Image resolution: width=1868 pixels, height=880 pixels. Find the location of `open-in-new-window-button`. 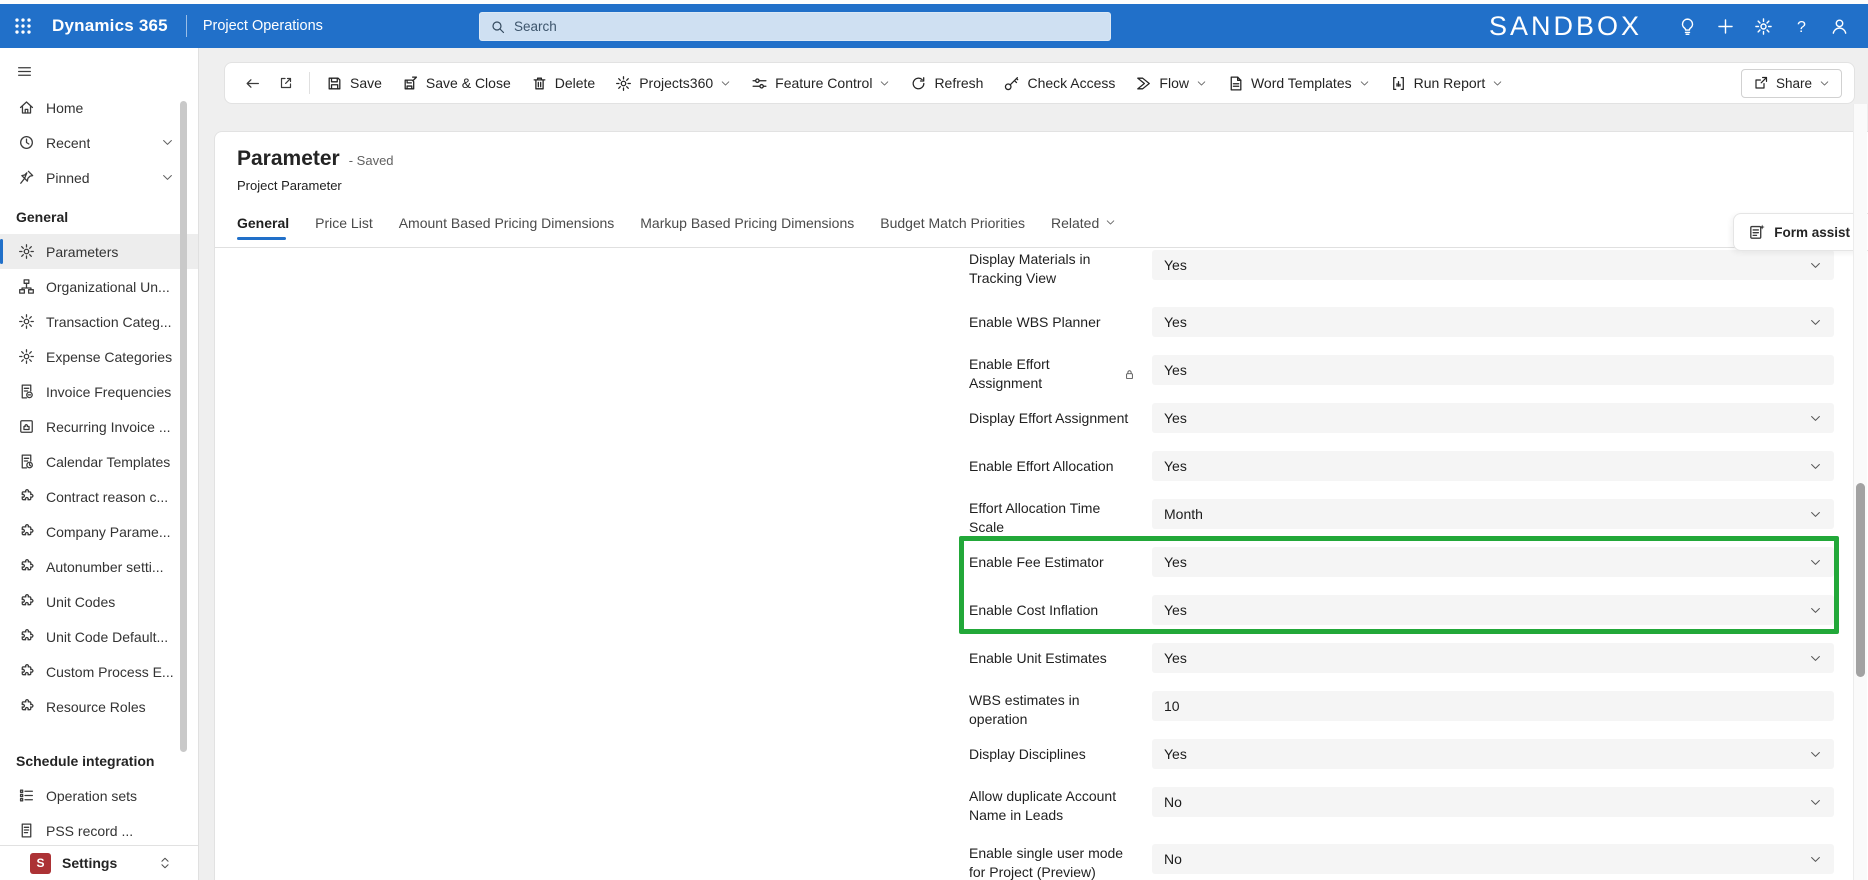

open-in-new-window-button is located at coordinates (286, 83).